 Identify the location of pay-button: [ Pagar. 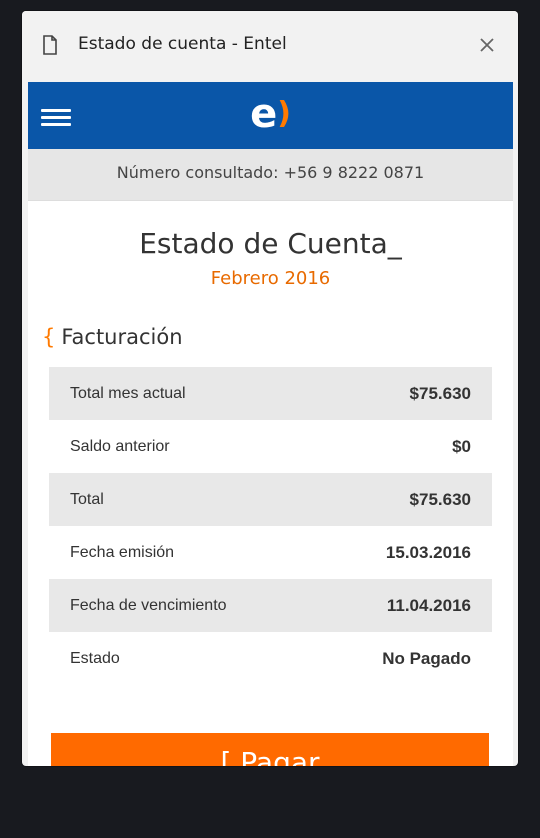
(270, 749).